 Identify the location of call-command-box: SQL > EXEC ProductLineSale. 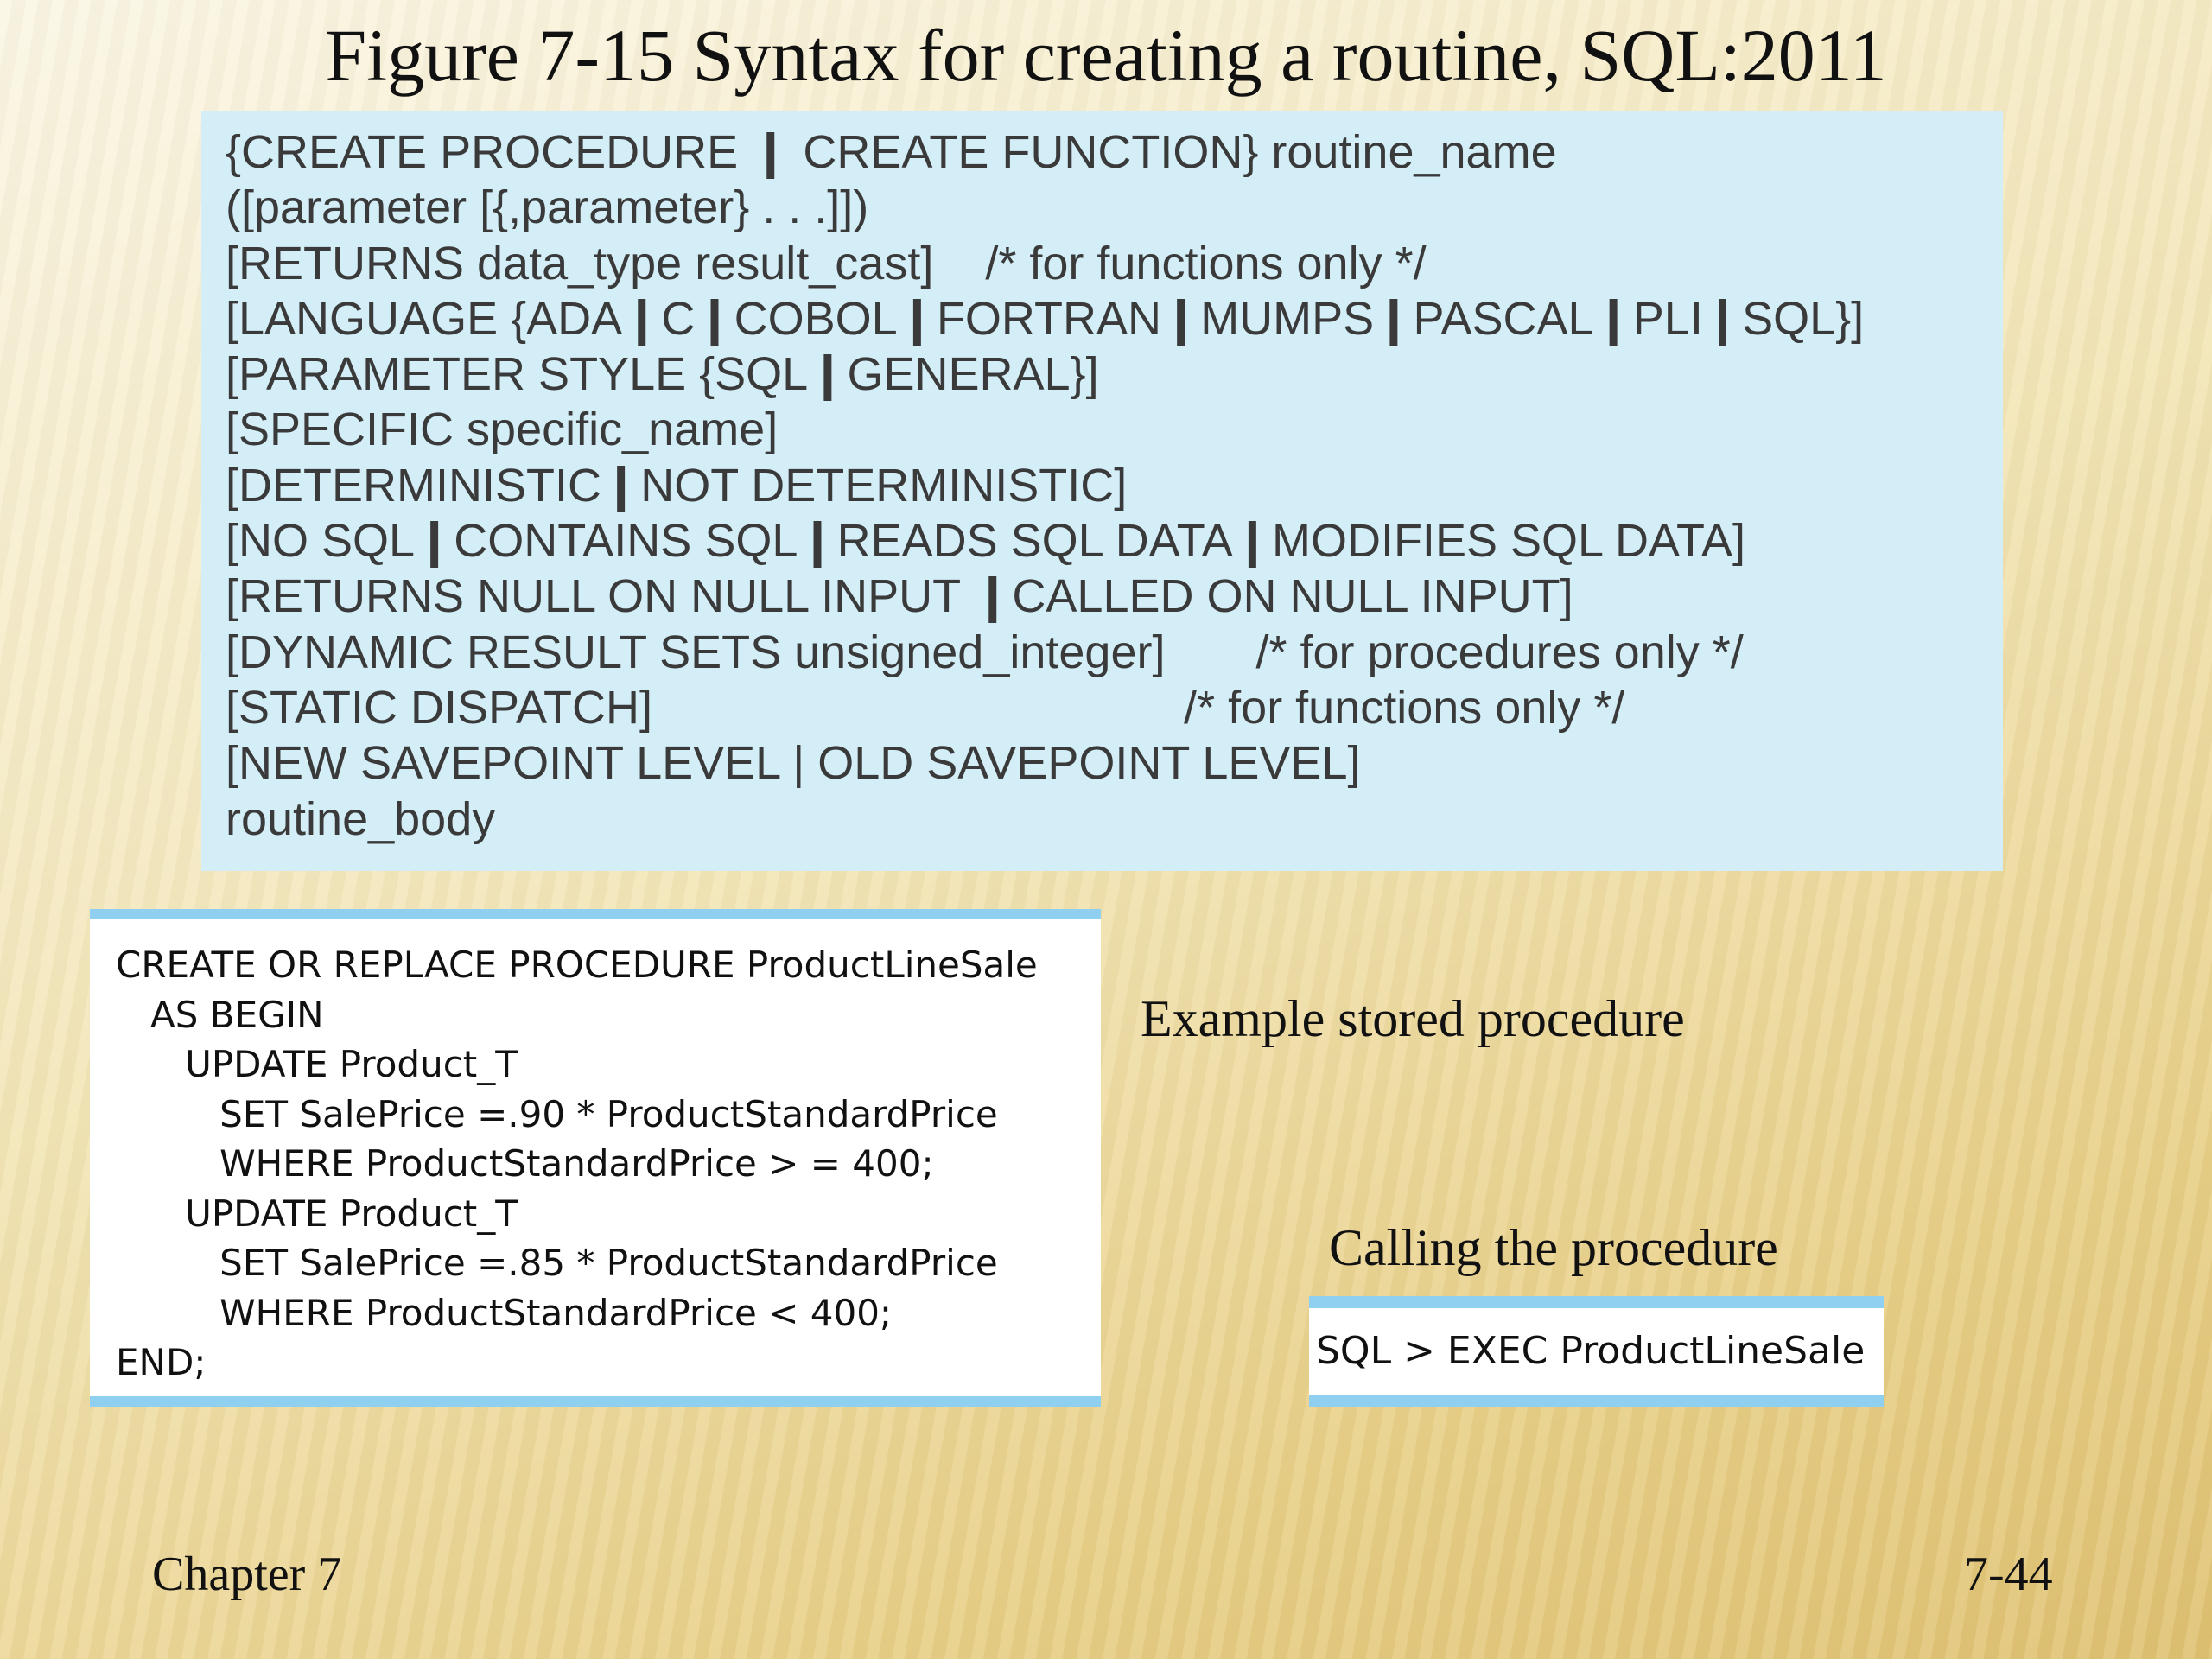
(1596, 1351).